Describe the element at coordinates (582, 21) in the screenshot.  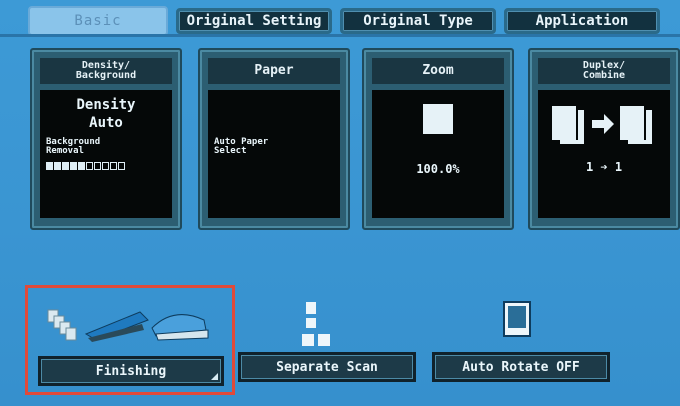
I see `tab-application: Application` at that location.